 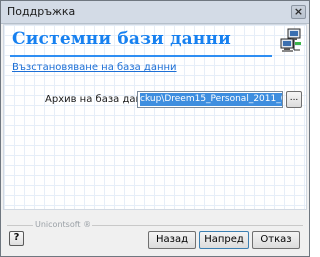 I want to click on help-button: ?, so click(x=16, y=238).